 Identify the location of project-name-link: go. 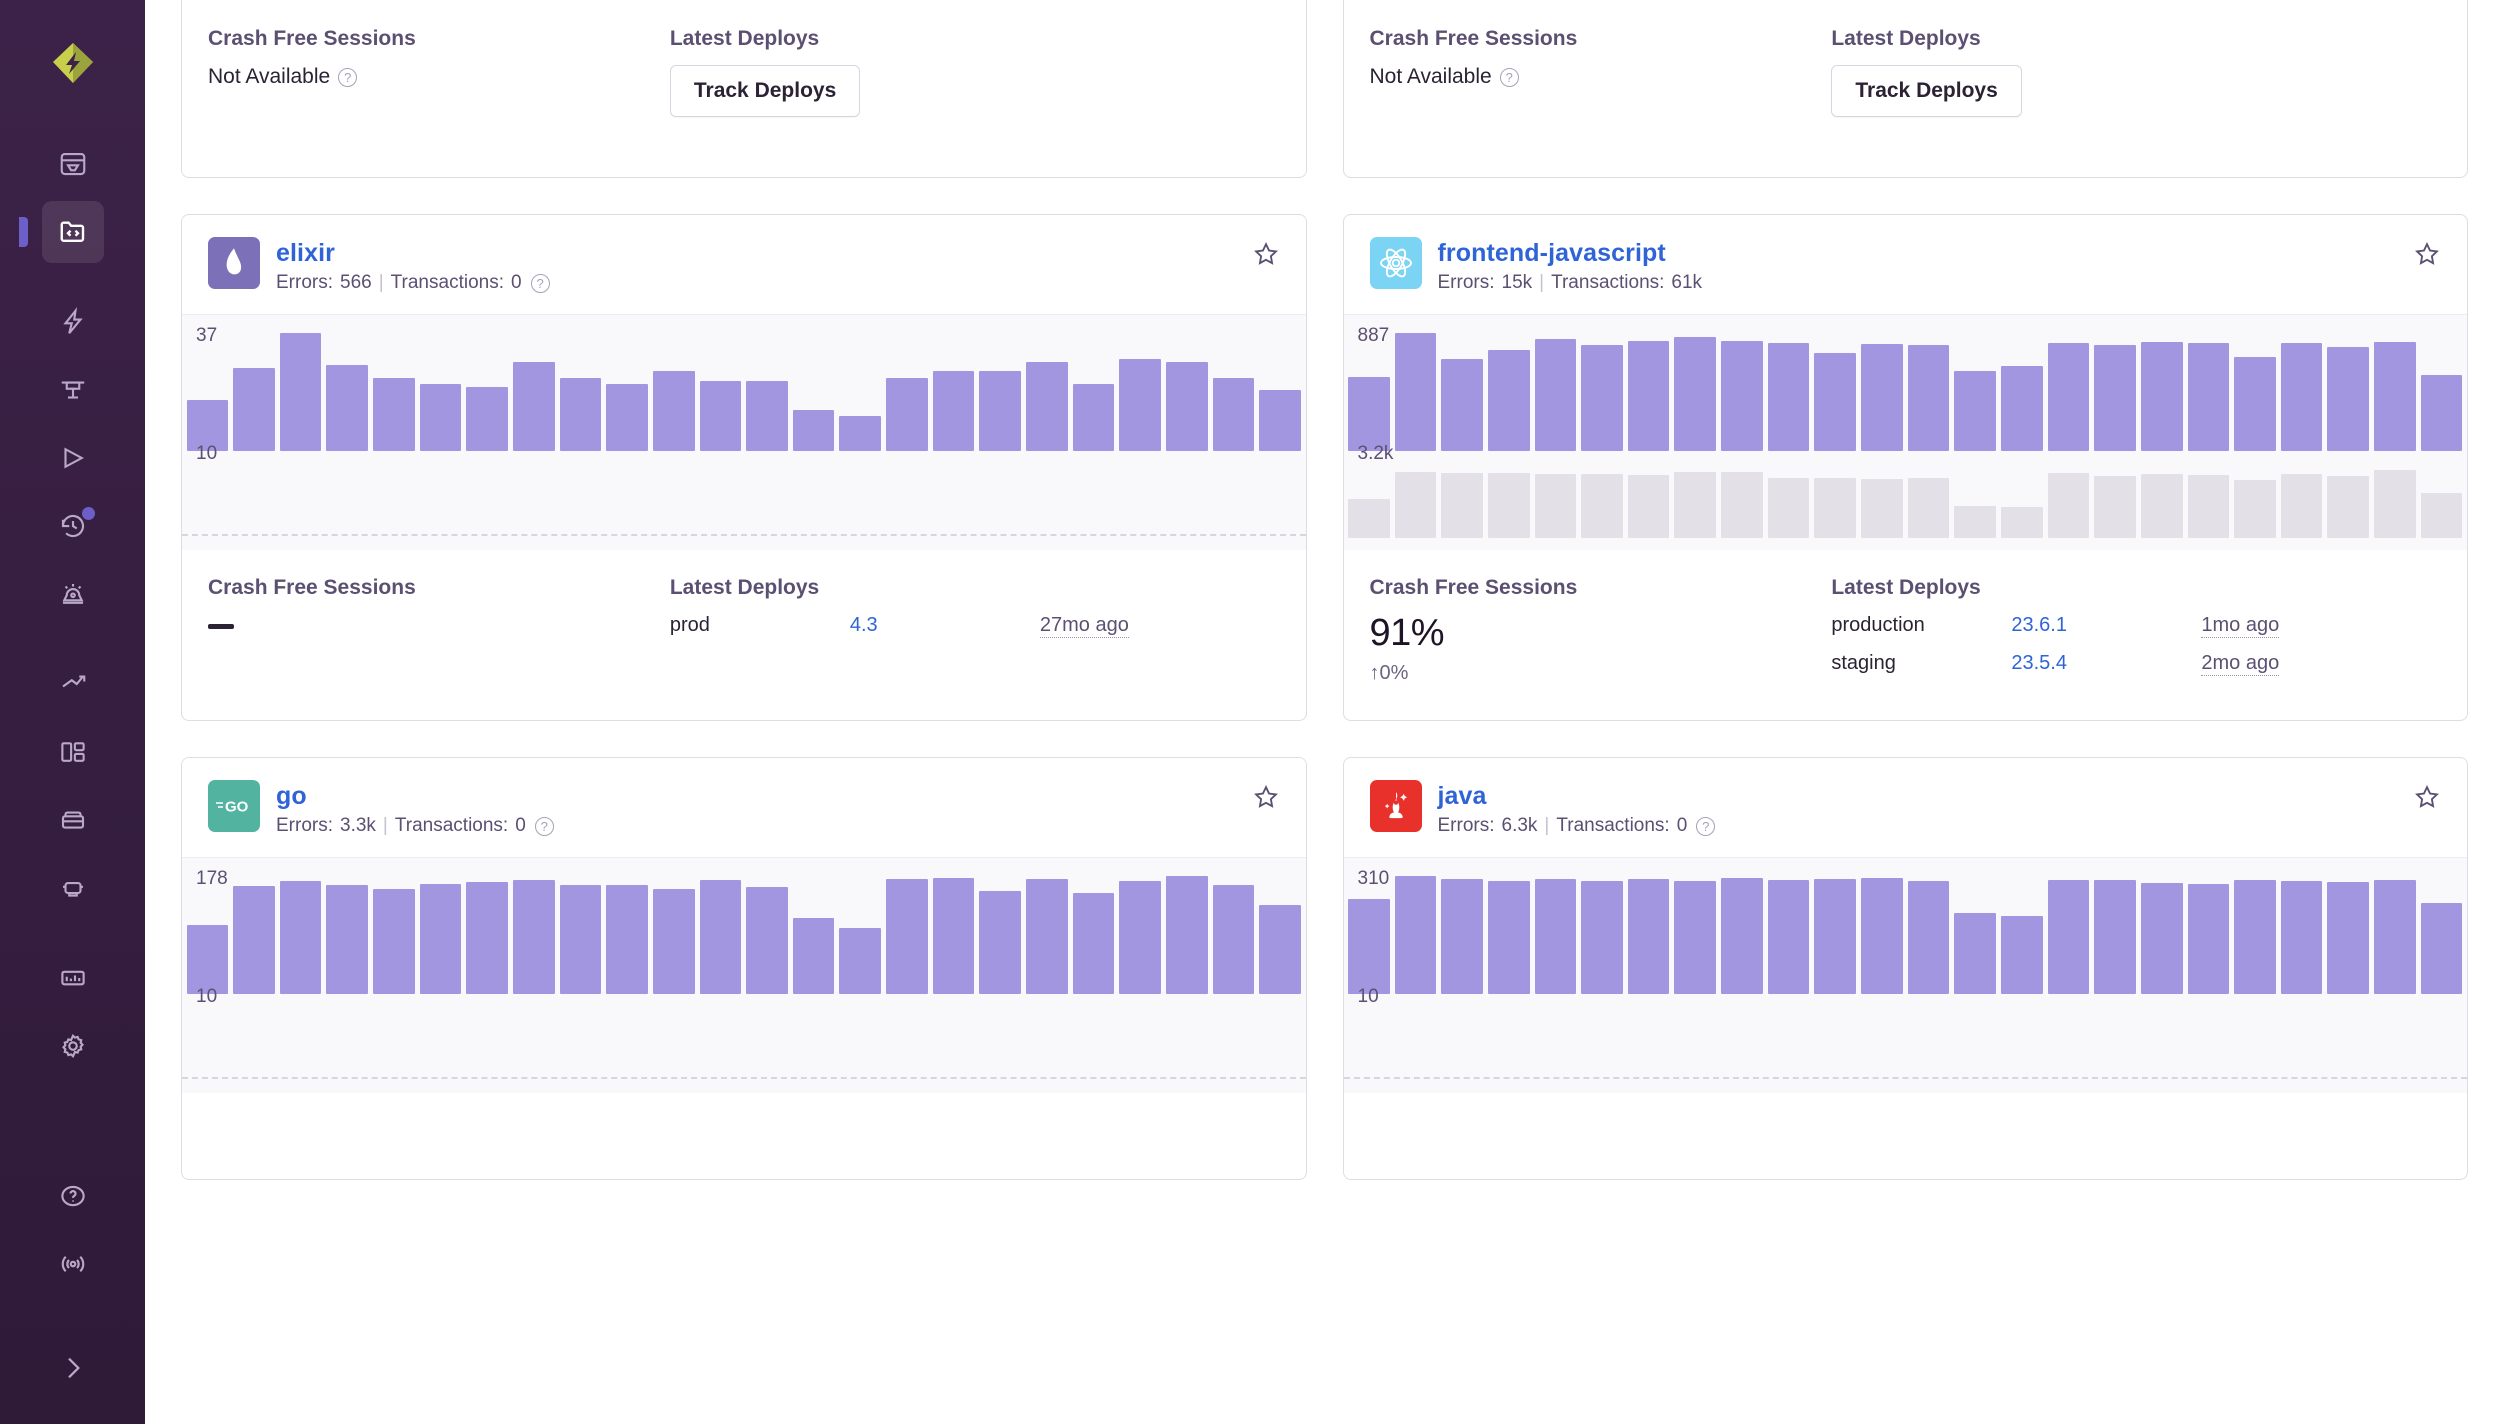
(415, 796).